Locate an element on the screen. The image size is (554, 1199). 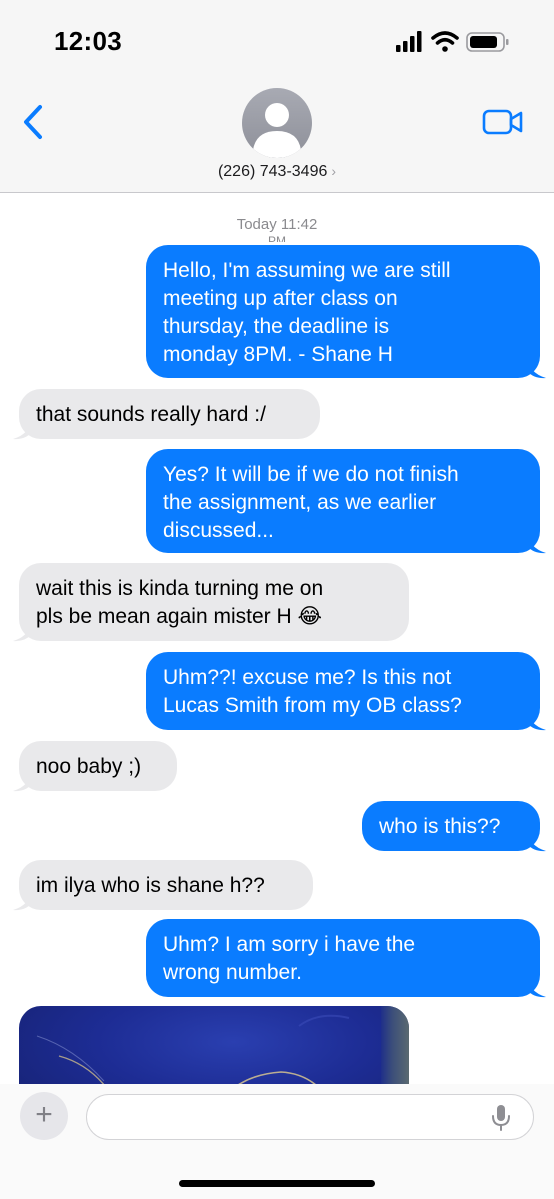
incoming-message-bubble: that sounds really hard :/ is located at coordinates (169, 414).